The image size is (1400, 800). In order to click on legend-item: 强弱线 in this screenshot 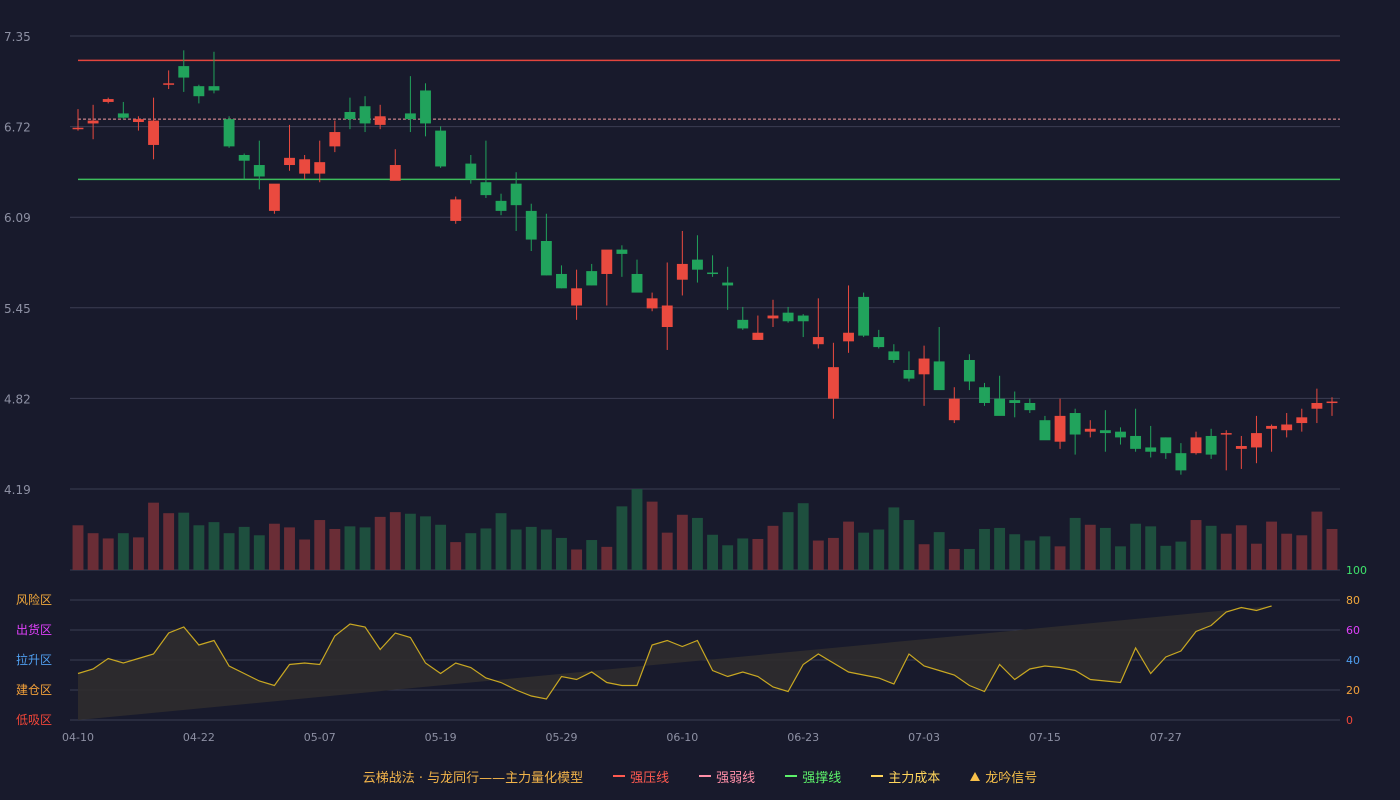, I will do `click(727, 776)`.